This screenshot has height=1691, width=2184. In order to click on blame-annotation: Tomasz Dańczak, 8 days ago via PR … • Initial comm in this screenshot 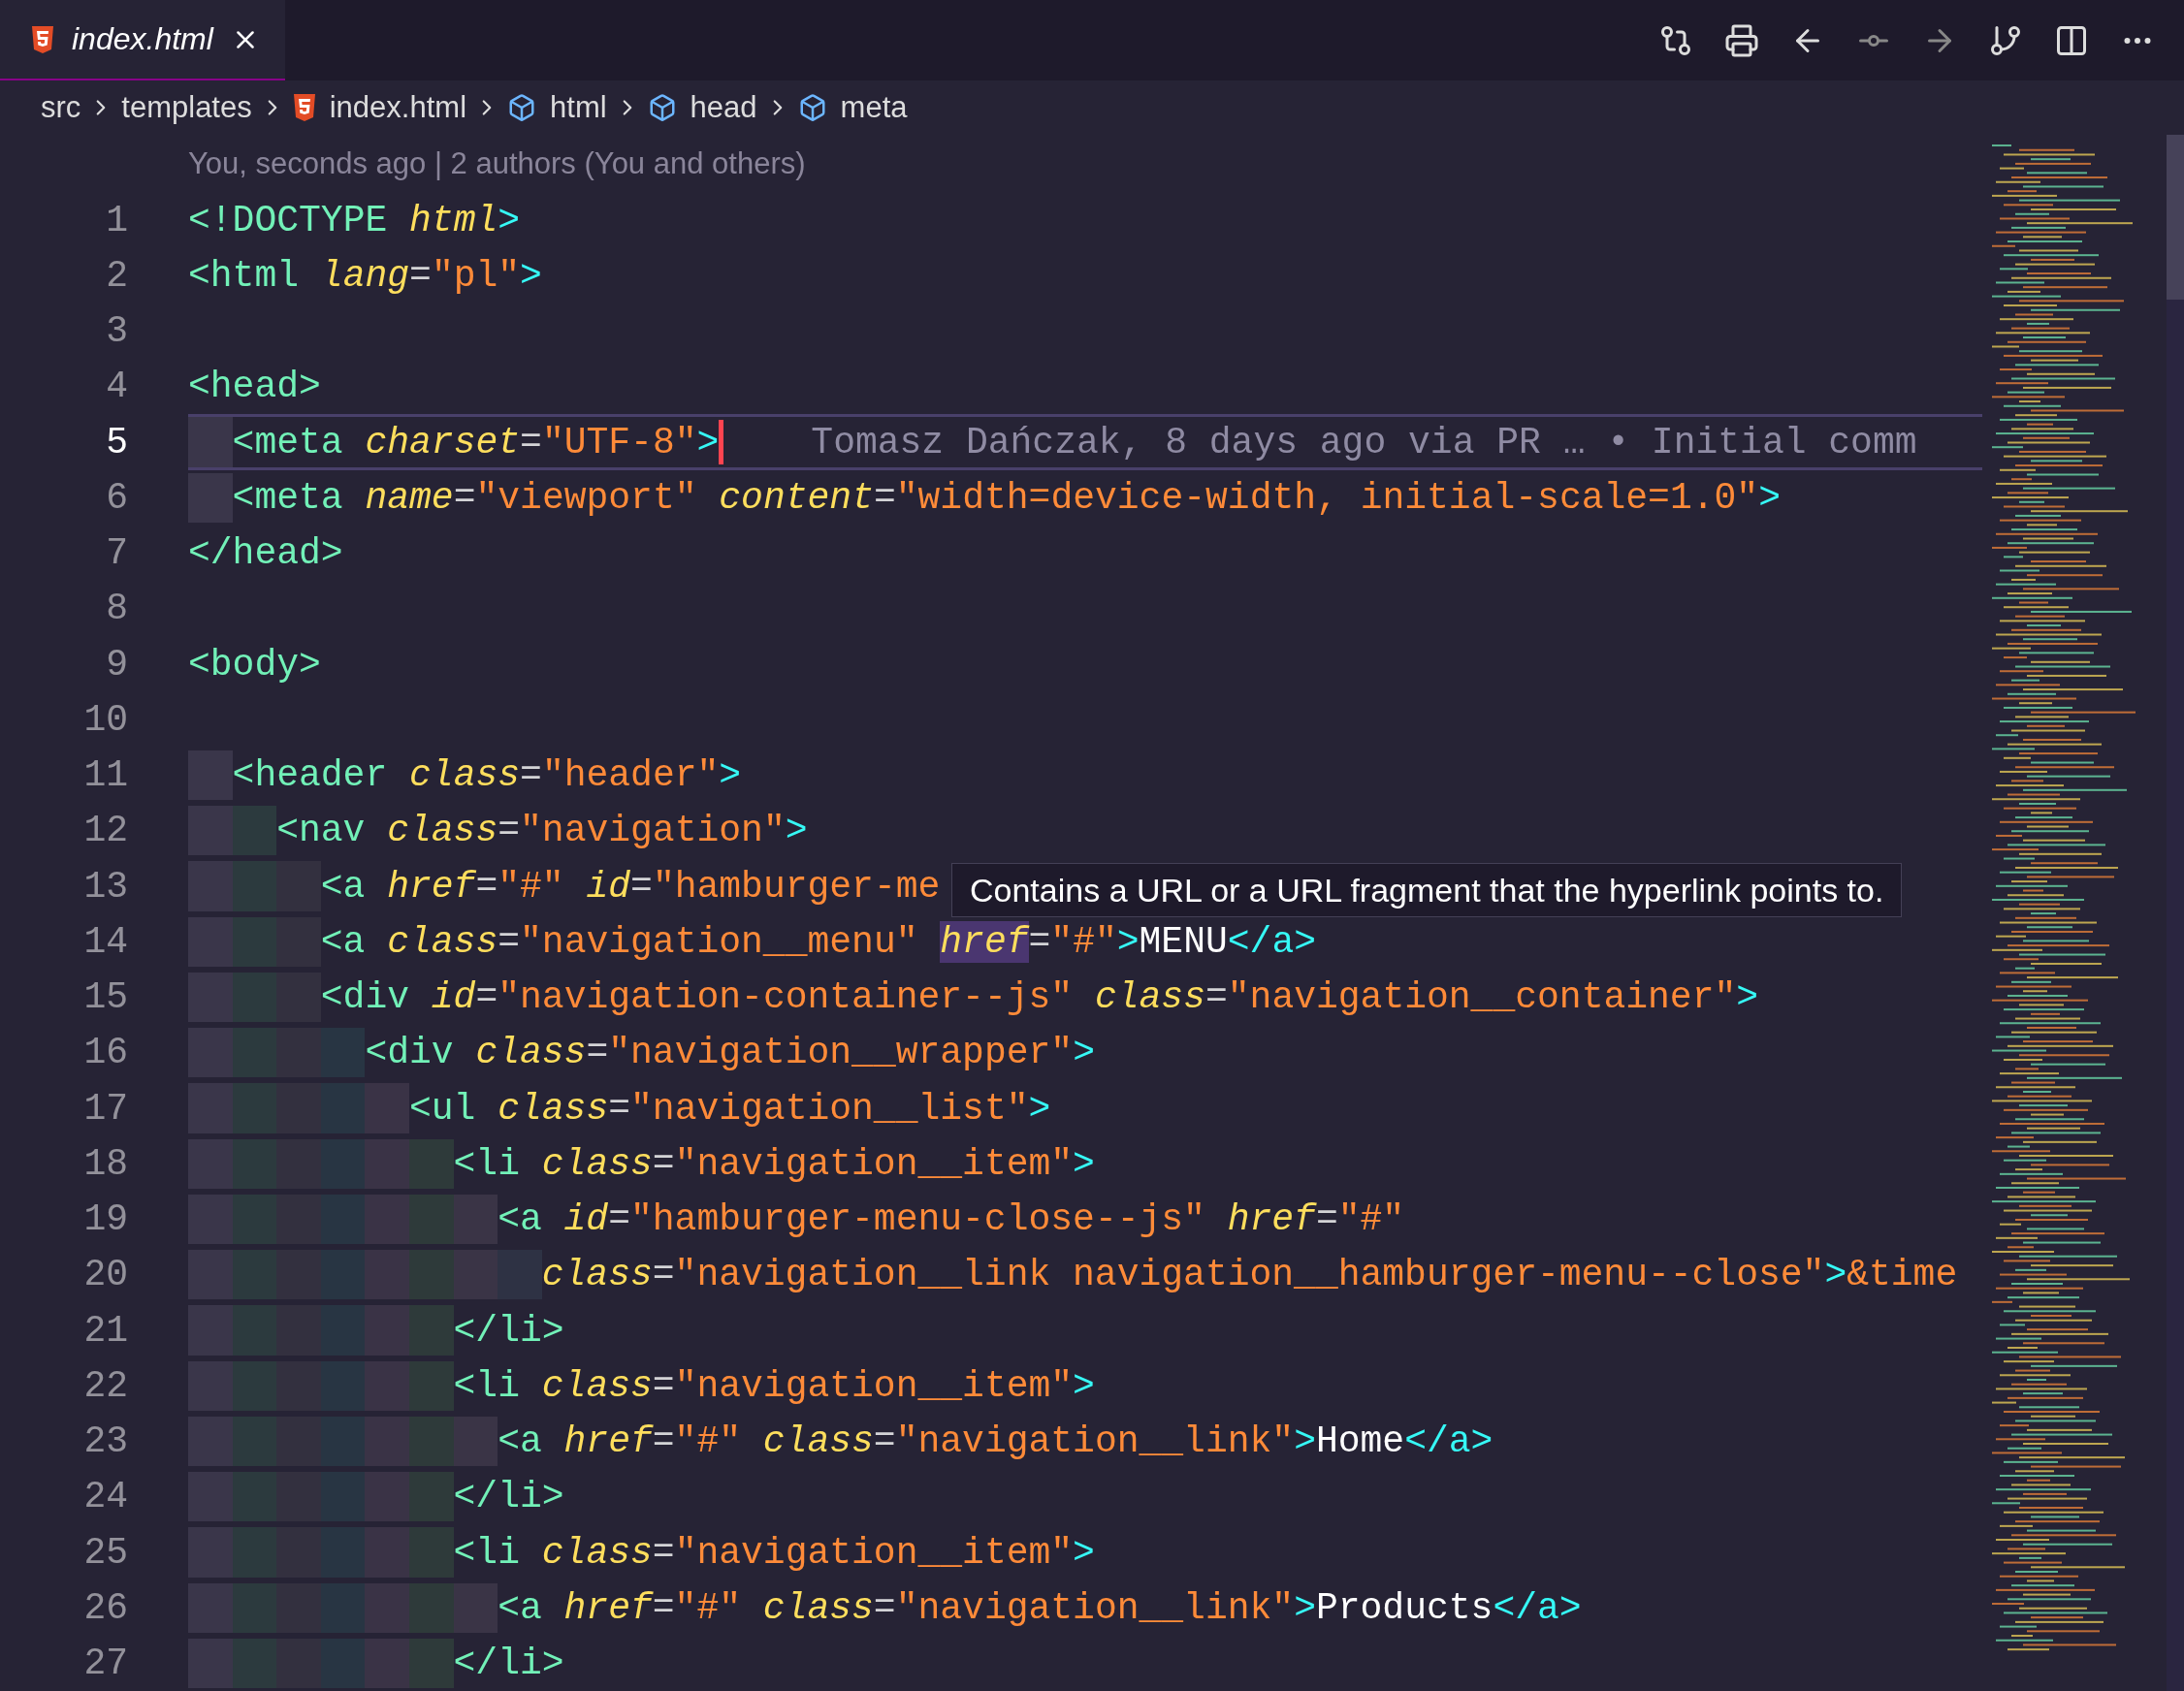, I will do `click(1364, 442)`.